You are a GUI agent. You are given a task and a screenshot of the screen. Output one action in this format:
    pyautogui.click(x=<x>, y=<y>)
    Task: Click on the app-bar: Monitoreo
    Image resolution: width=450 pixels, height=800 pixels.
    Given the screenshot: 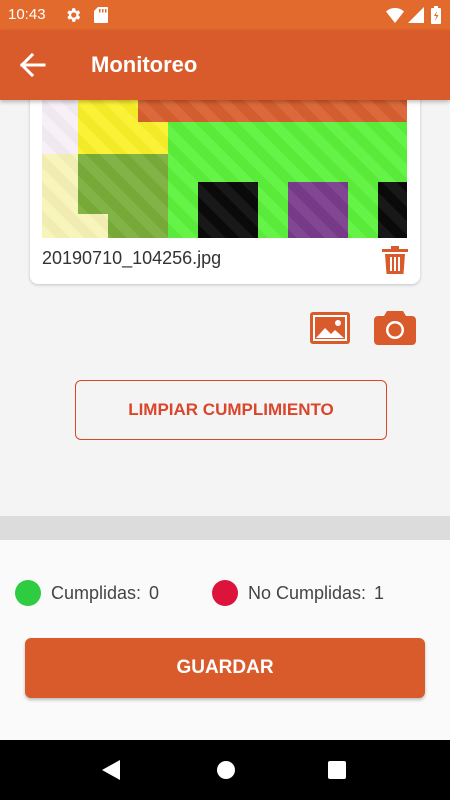 What is the action you would take?
    pyautogui.click(x=225, y=65)
    